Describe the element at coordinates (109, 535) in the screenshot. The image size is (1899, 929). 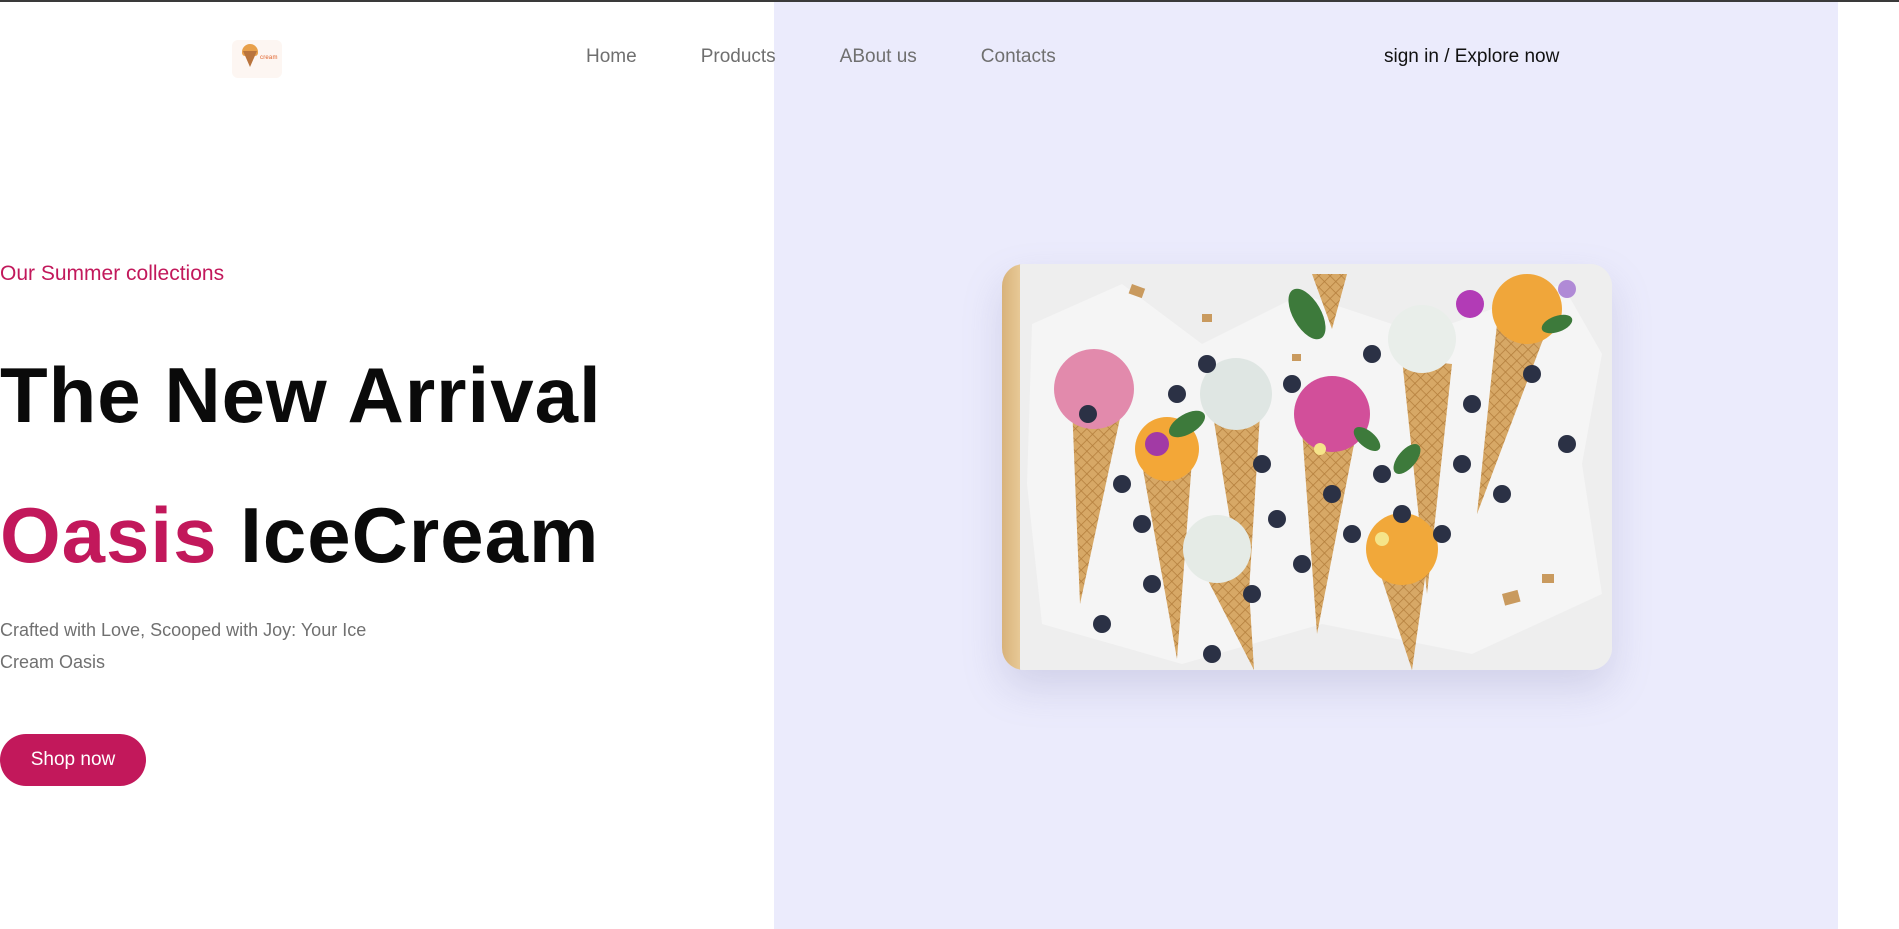
I see `hero-title-accent: Oasis` at that location.